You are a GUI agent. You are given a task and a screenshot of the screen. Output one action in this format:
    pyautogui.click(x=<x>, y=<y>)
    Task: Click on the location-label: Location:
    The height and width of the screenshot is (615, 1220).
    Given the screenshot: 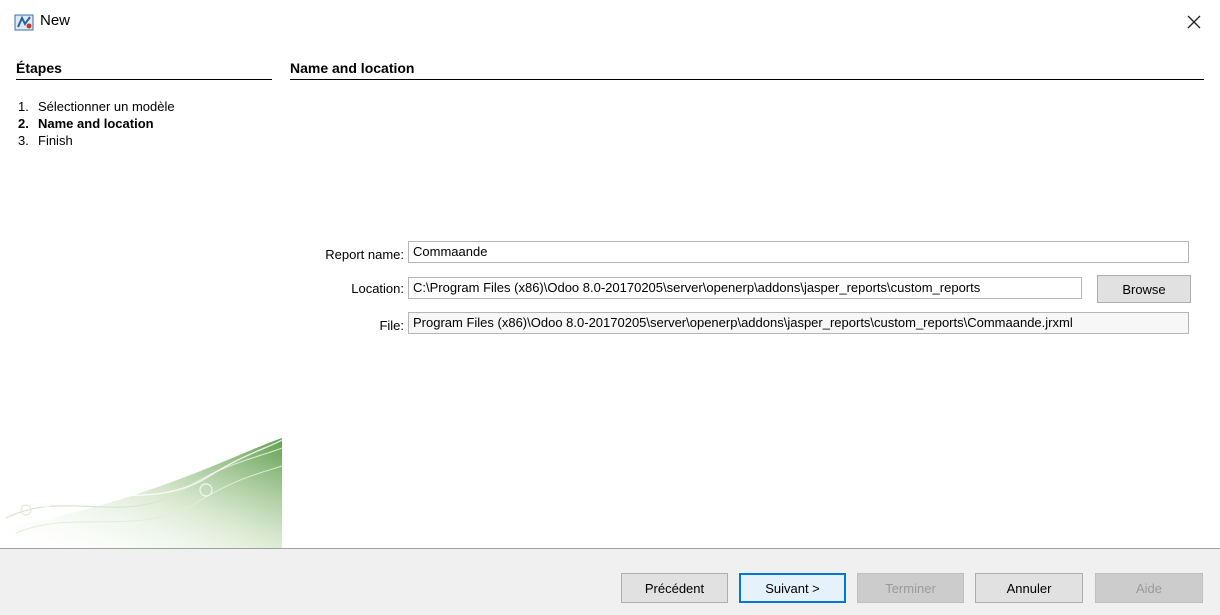 What is the action you would take?
    pyautogui.click(x=377, y=288)
    